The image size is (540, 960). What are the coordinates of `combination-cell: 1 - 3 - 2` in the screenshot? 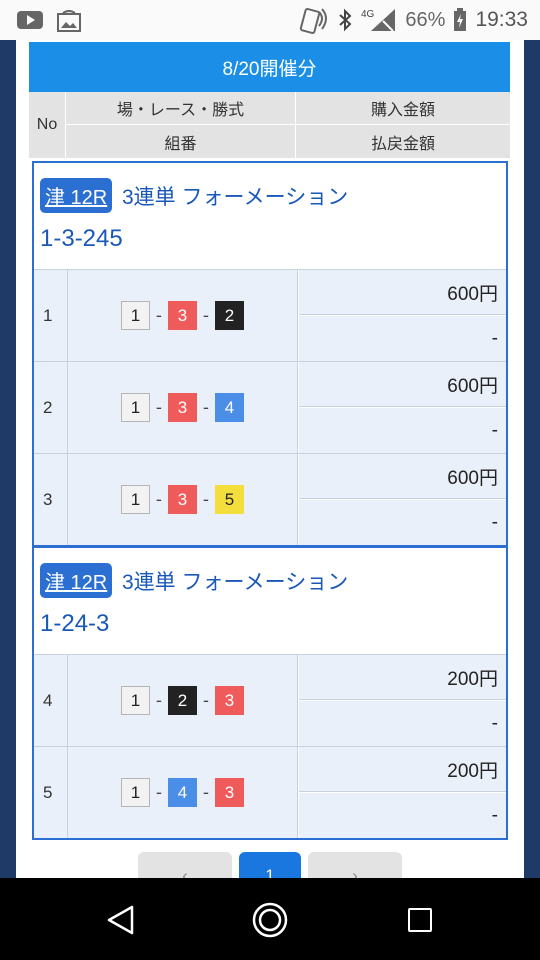 It's located at (183, 315).